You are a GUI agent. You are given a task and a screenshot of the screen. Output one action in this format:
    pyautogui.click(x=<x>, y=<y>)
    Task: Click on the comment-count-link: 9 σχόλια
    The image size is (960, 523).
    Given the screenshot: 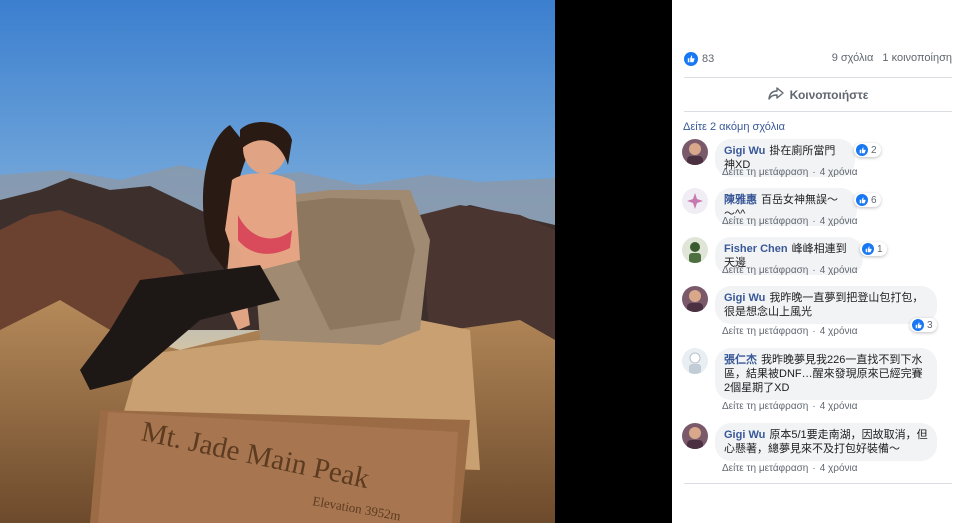 What is the action you would take?
    pyautogui.click(x=853, y=58)
    